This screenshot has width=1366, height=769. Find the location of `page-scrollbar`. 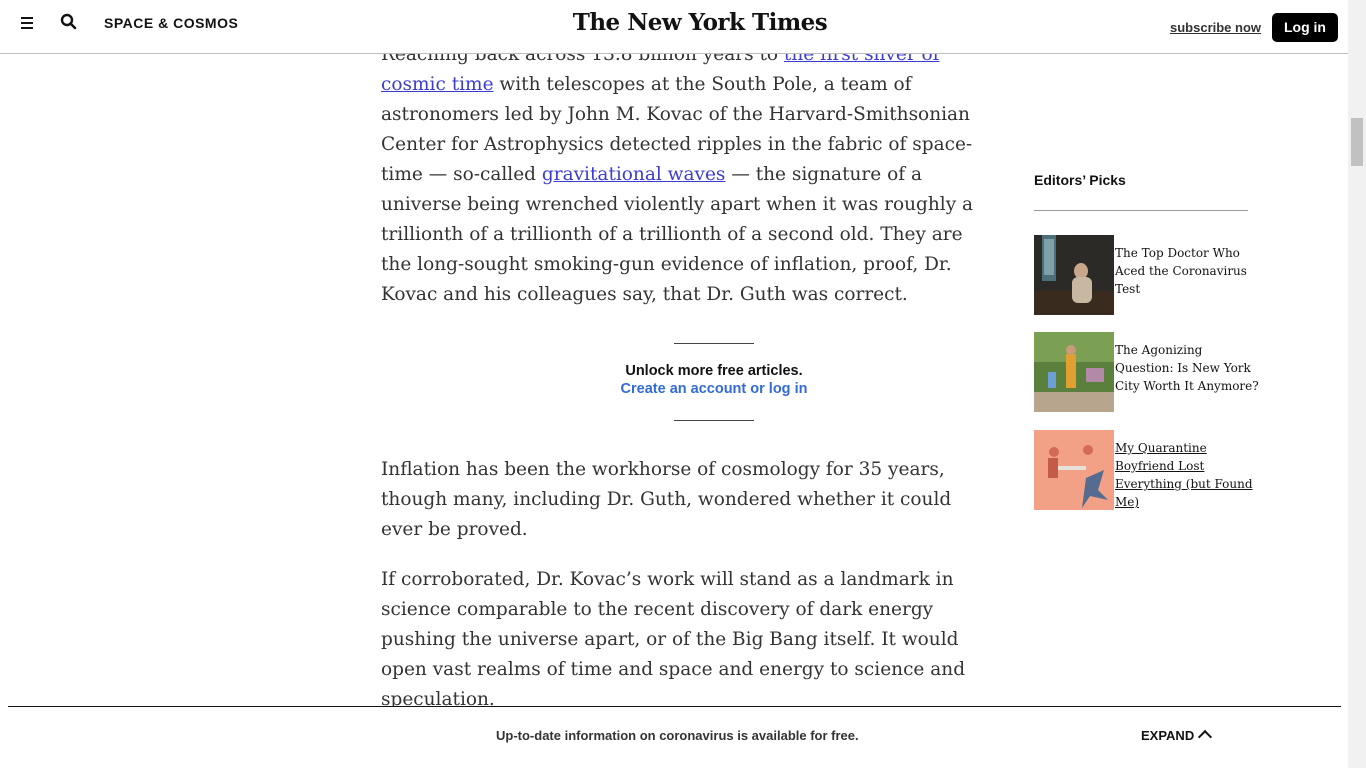

page-scrollbar is located at coordinates (1357, 384).